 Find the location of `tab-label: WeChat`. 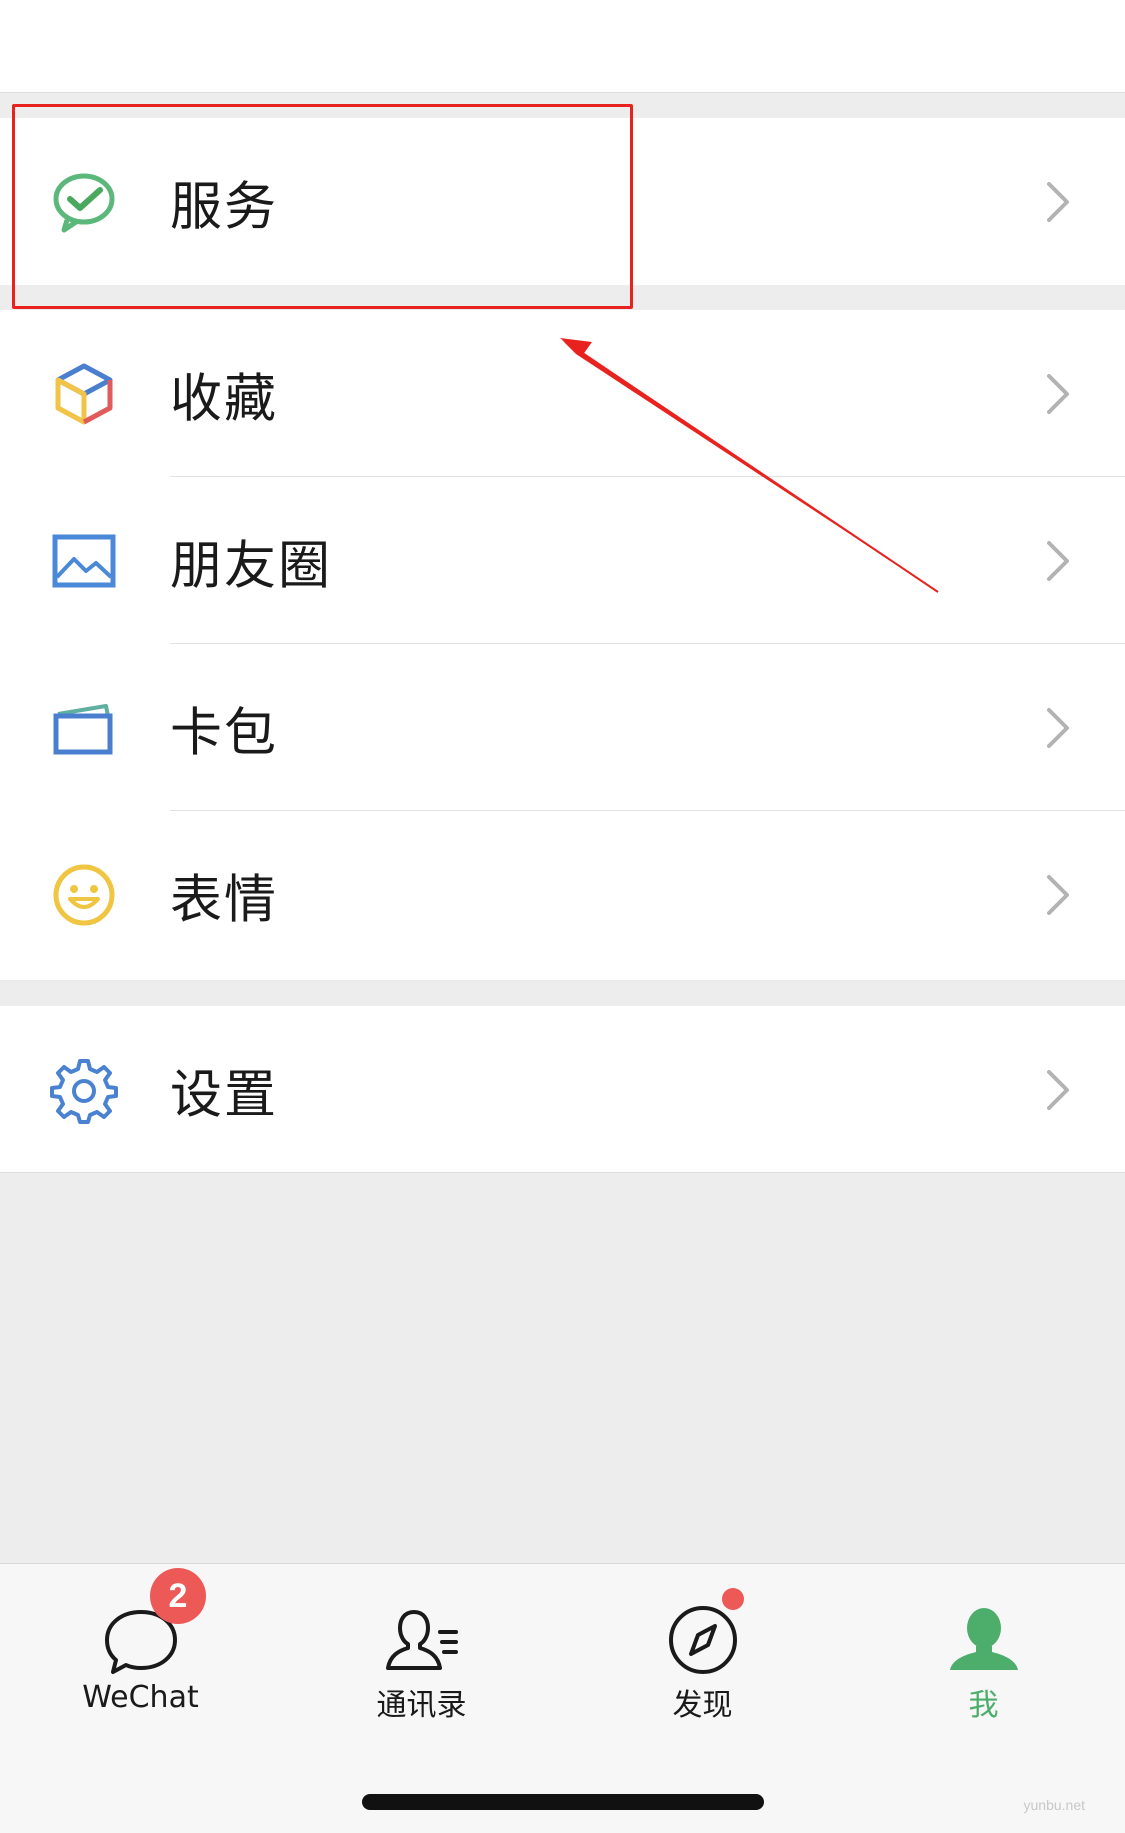

tab-label: WeChat is located at coordinates (140, 1697).